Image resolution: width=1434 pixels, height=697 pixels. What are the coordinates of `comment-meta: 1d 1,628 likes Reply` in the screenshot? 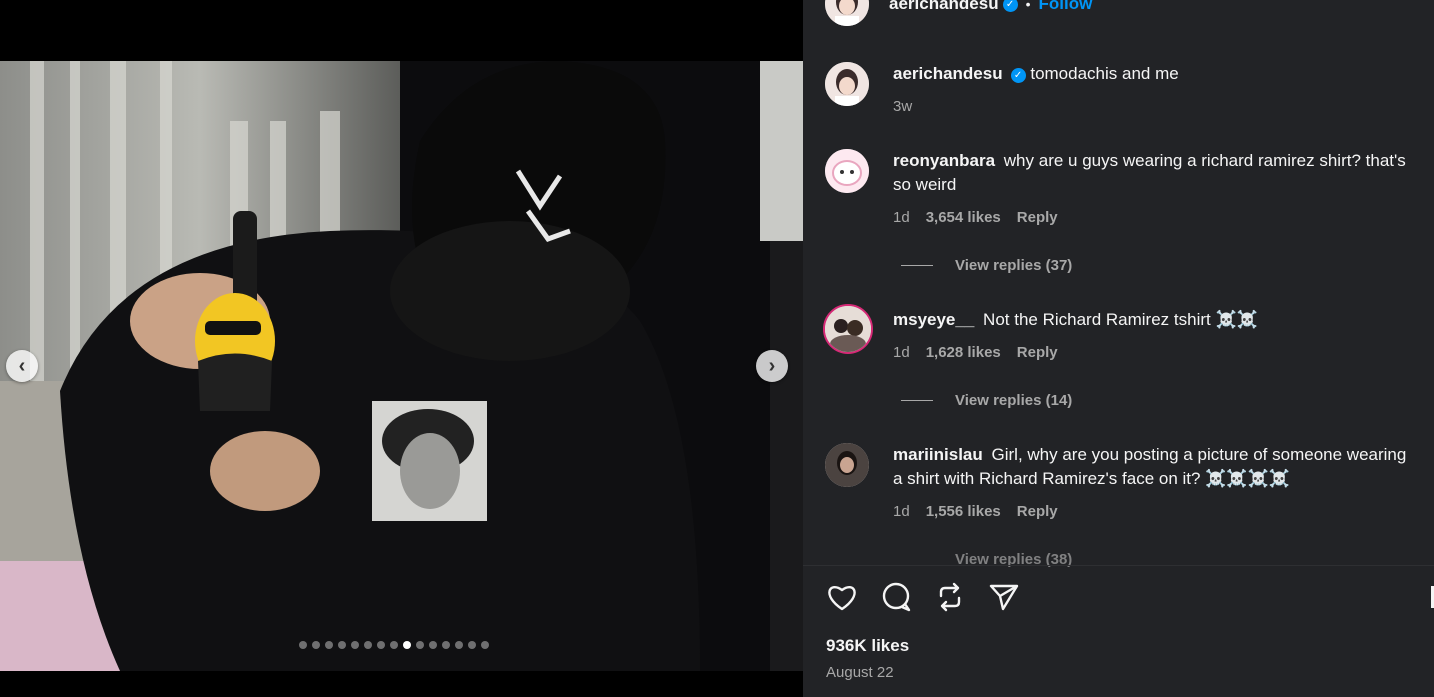 It's located at (975, 352).